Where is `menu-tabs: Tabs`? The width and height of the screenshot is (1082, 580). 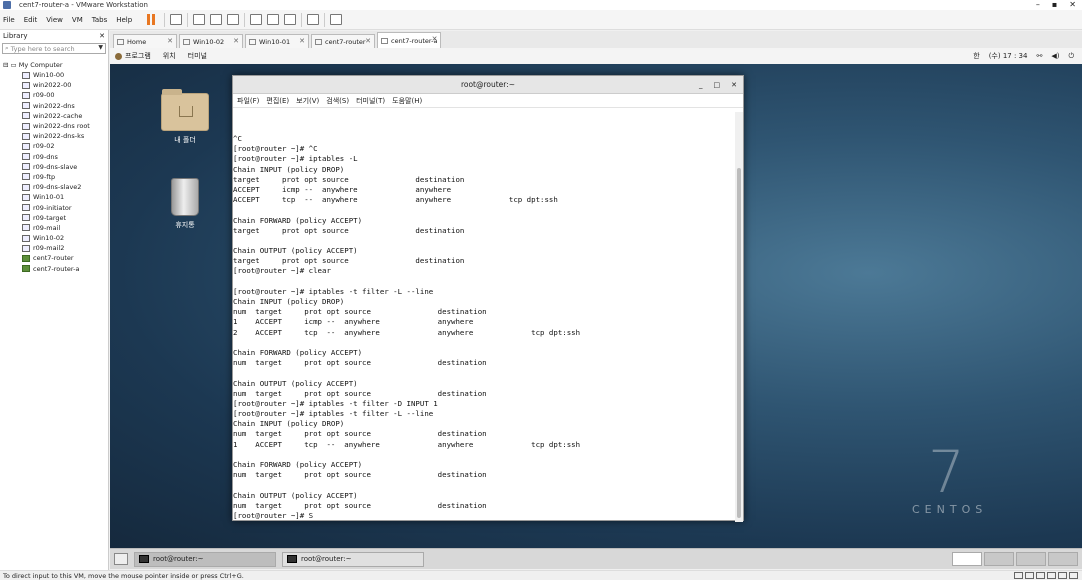 menu-tabs: Tabs is located at coordinates (100, 20).